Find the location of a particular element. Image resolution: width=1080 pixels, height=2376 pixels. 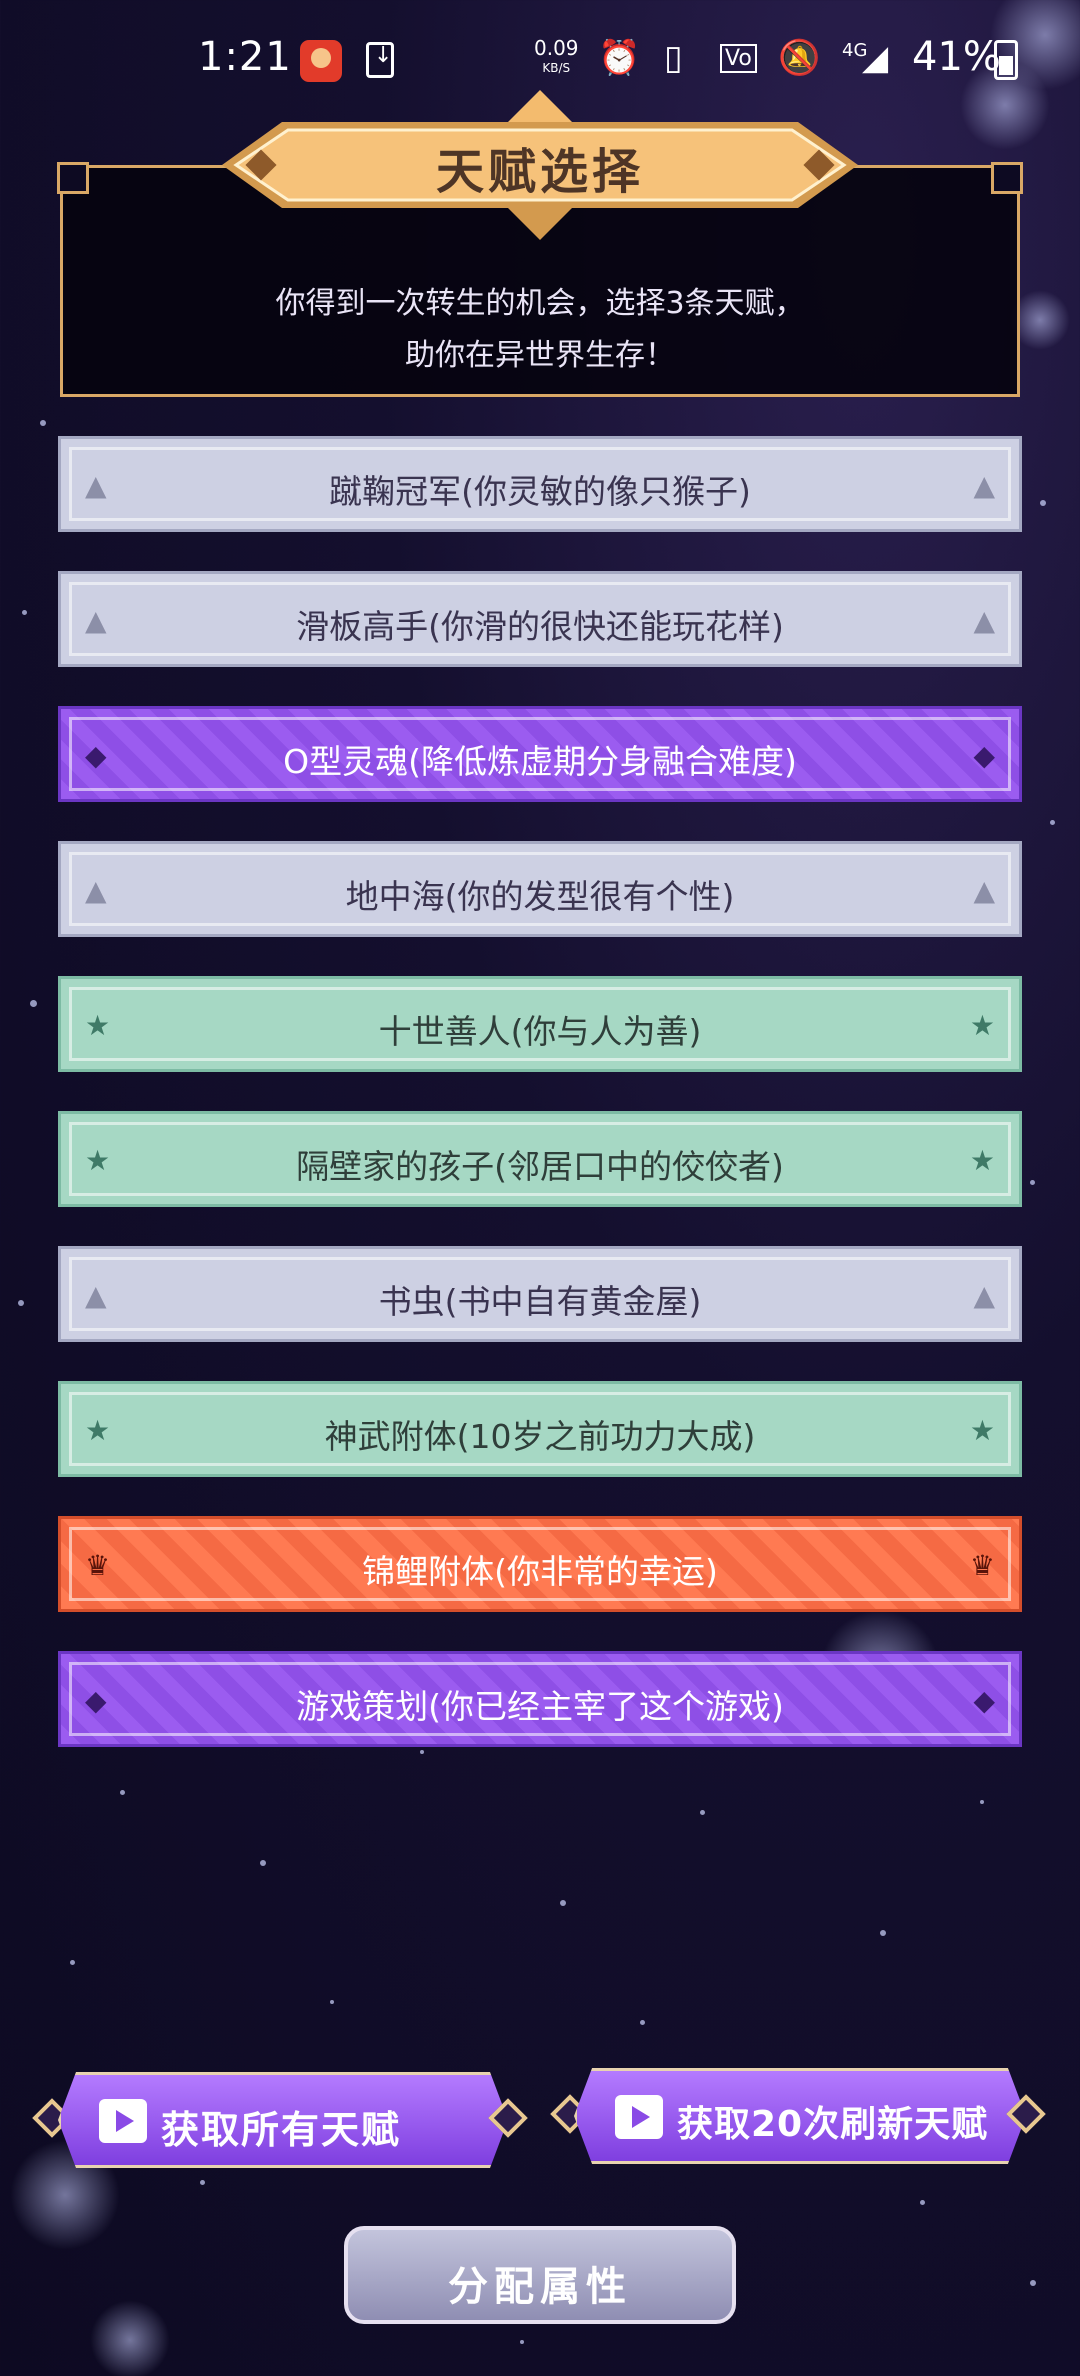

talent-label: 锦鲤附体(你非常的幸运) is located at coordinates (540, 1571).